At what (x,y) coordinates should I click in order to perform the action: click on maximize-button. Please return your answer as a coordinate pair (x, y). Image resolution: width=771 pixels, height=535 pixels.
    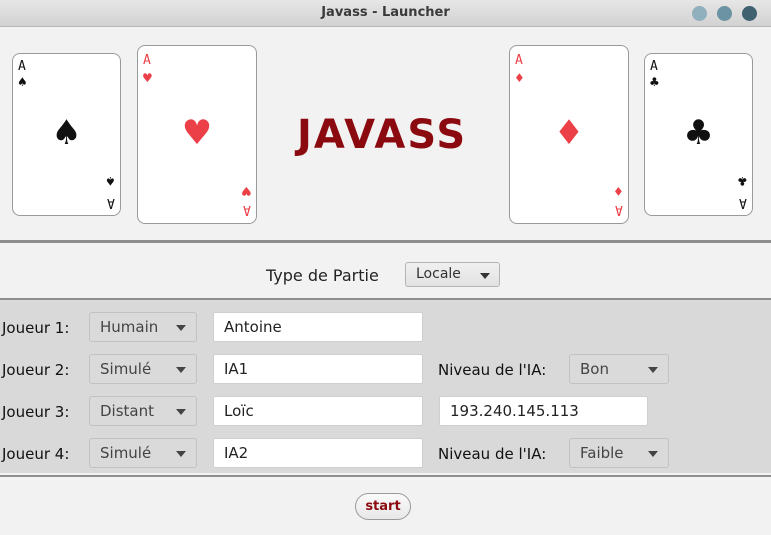
    Looking at the image, I should click on (724, 13).